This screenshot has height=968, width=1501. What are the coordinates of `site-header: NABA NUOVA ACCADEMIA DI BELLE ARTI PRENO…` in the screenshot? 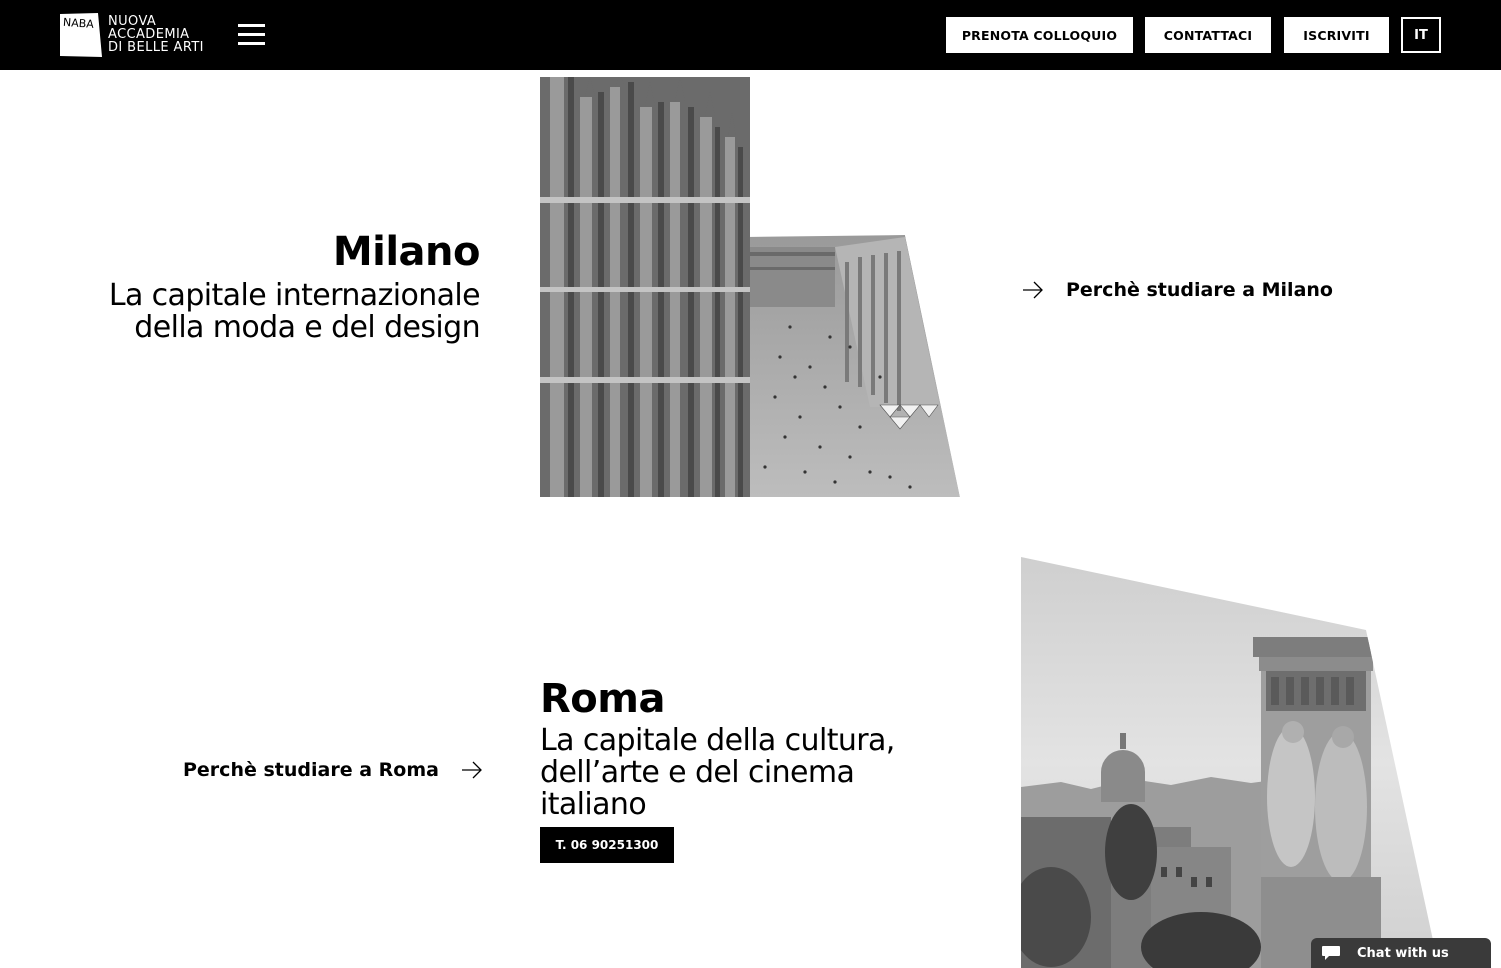 It's located at (750, 35).